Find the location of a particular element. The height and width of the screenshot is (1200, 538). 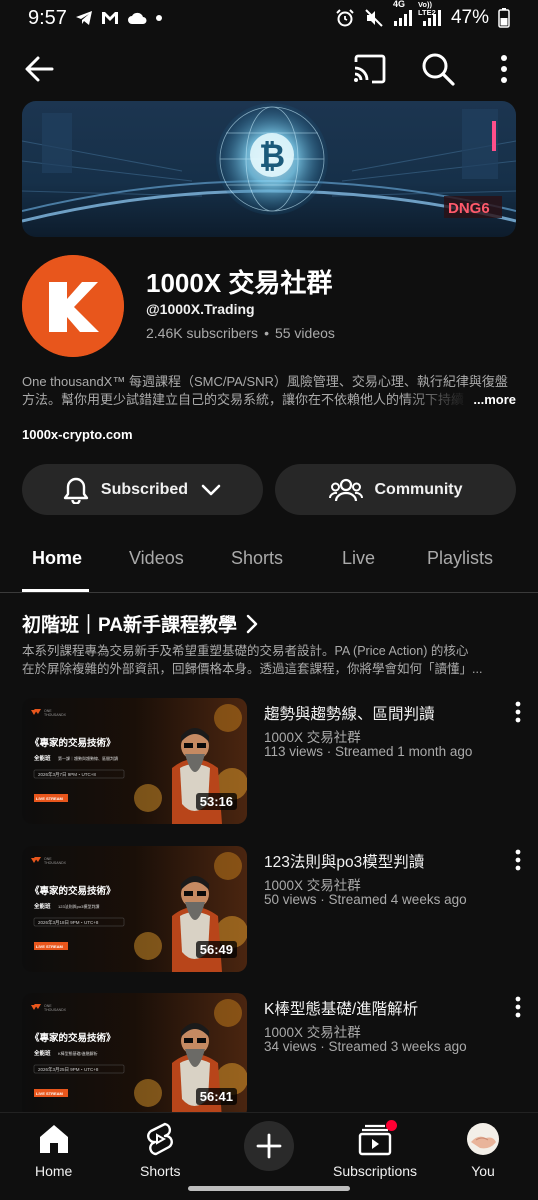

subscribed-label: Subscribed is located at coordinates (144, 489).